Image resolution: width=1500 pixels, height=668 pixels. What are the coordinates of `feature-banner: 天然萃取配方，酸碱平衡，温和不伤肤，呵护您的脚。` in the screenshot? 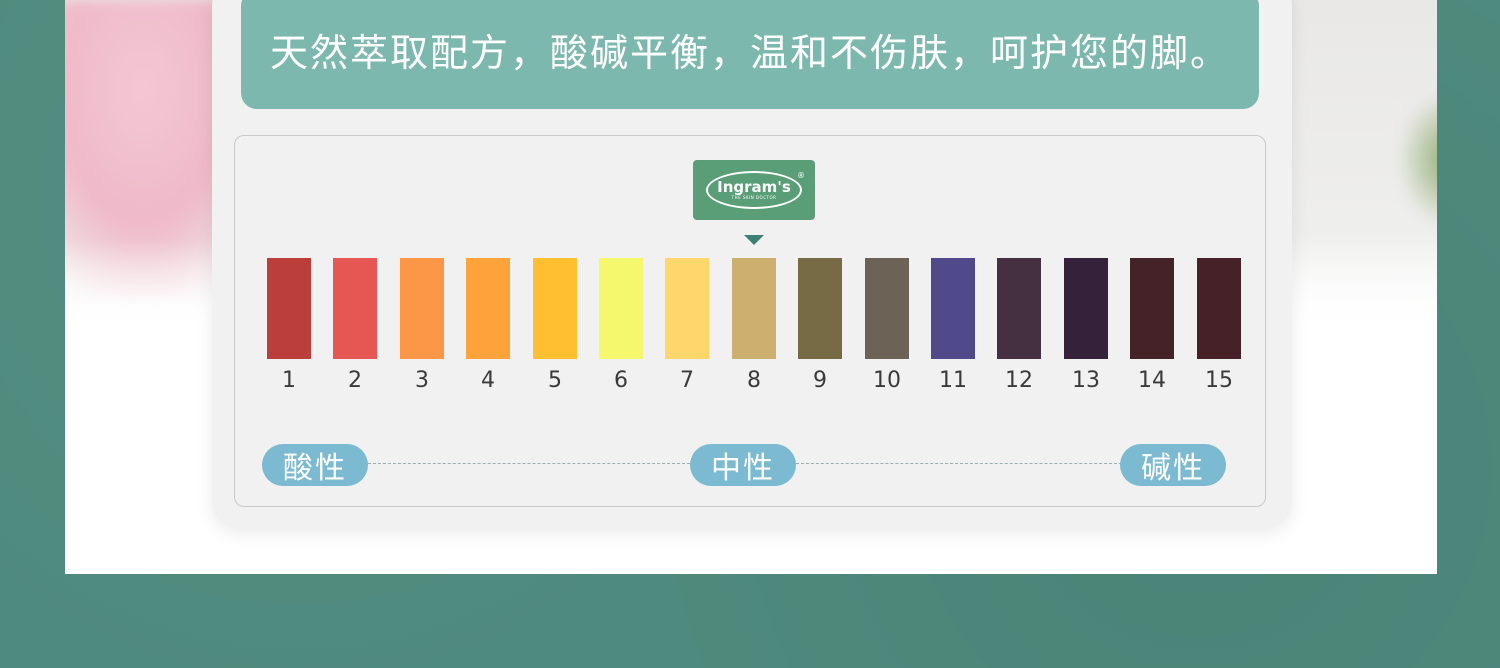 It's located at (750, 54).